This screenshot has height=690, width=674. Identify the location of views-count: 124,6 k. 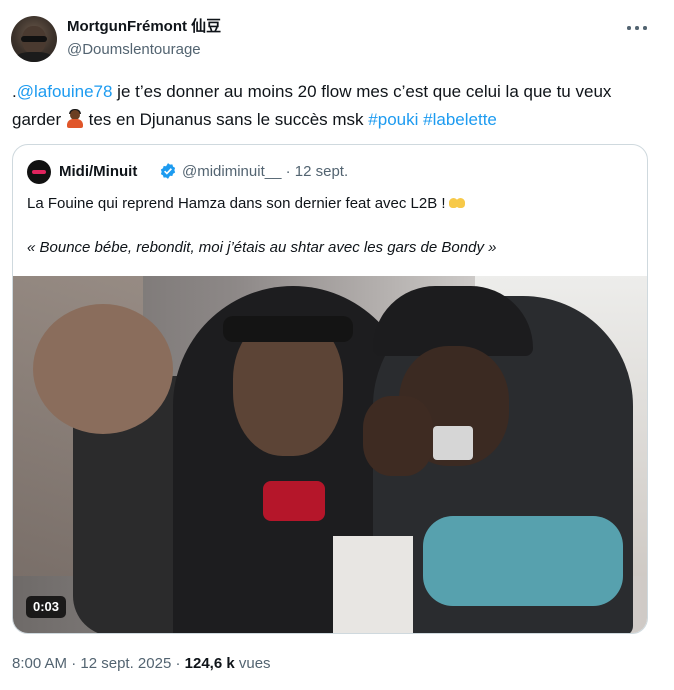
(209, 663).